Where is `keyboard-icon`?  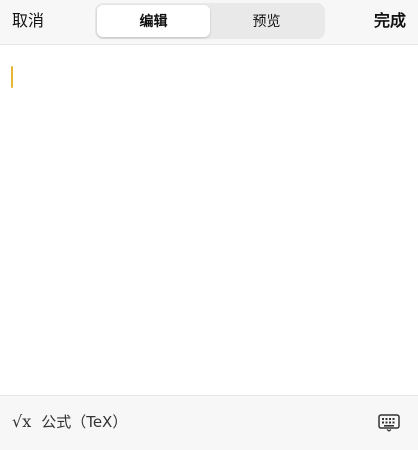 keyboard-icon is located at coordinates (389, 423).